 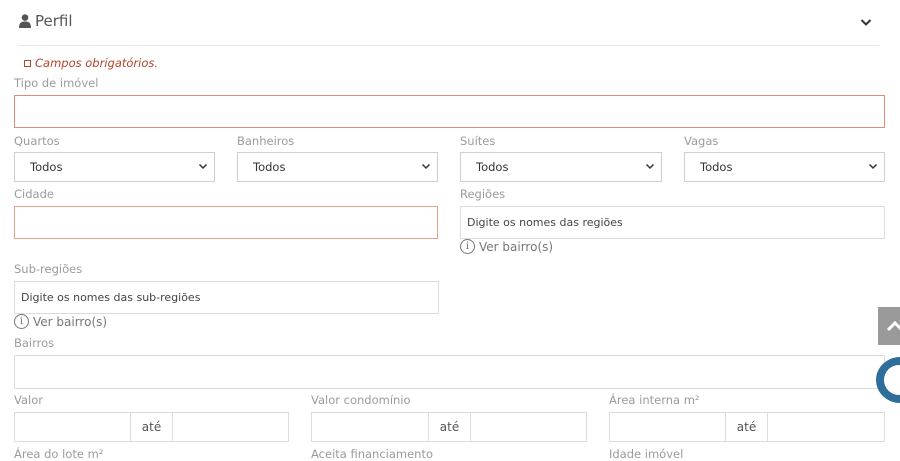 I want to click on suites-select: Todos, so click(x=561, y=167).